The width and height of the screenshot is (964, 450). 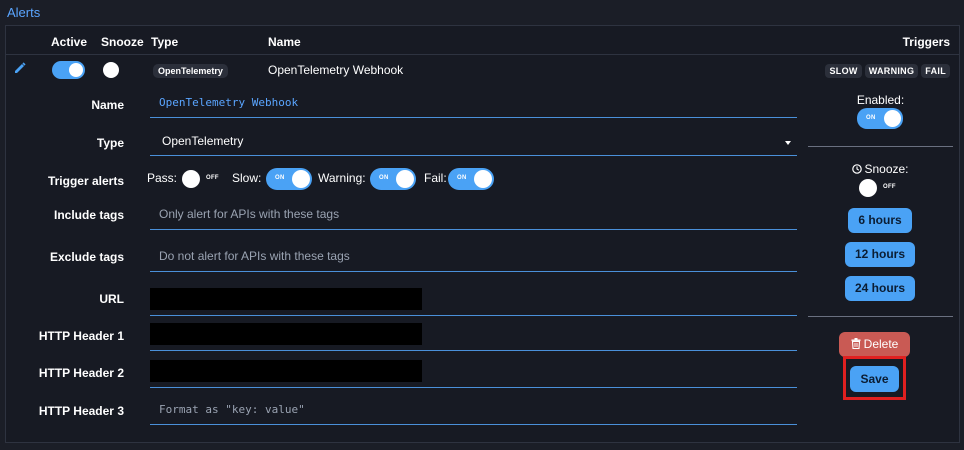 What do you see at coordinates (107, 105) in the screenshot?
I see `name-label: Name` at bounding box center [107, 105].